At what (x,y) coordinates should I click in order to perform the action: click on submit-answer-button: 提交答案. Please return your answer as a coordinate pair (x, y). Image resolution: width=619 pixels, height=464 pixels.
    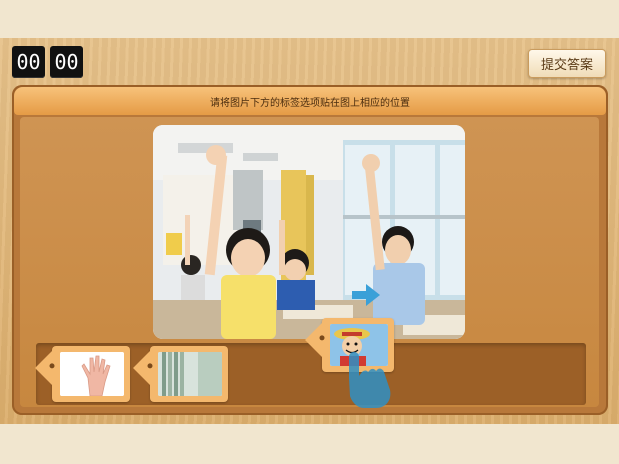
    Looking at the image, I should click on (567, 63).